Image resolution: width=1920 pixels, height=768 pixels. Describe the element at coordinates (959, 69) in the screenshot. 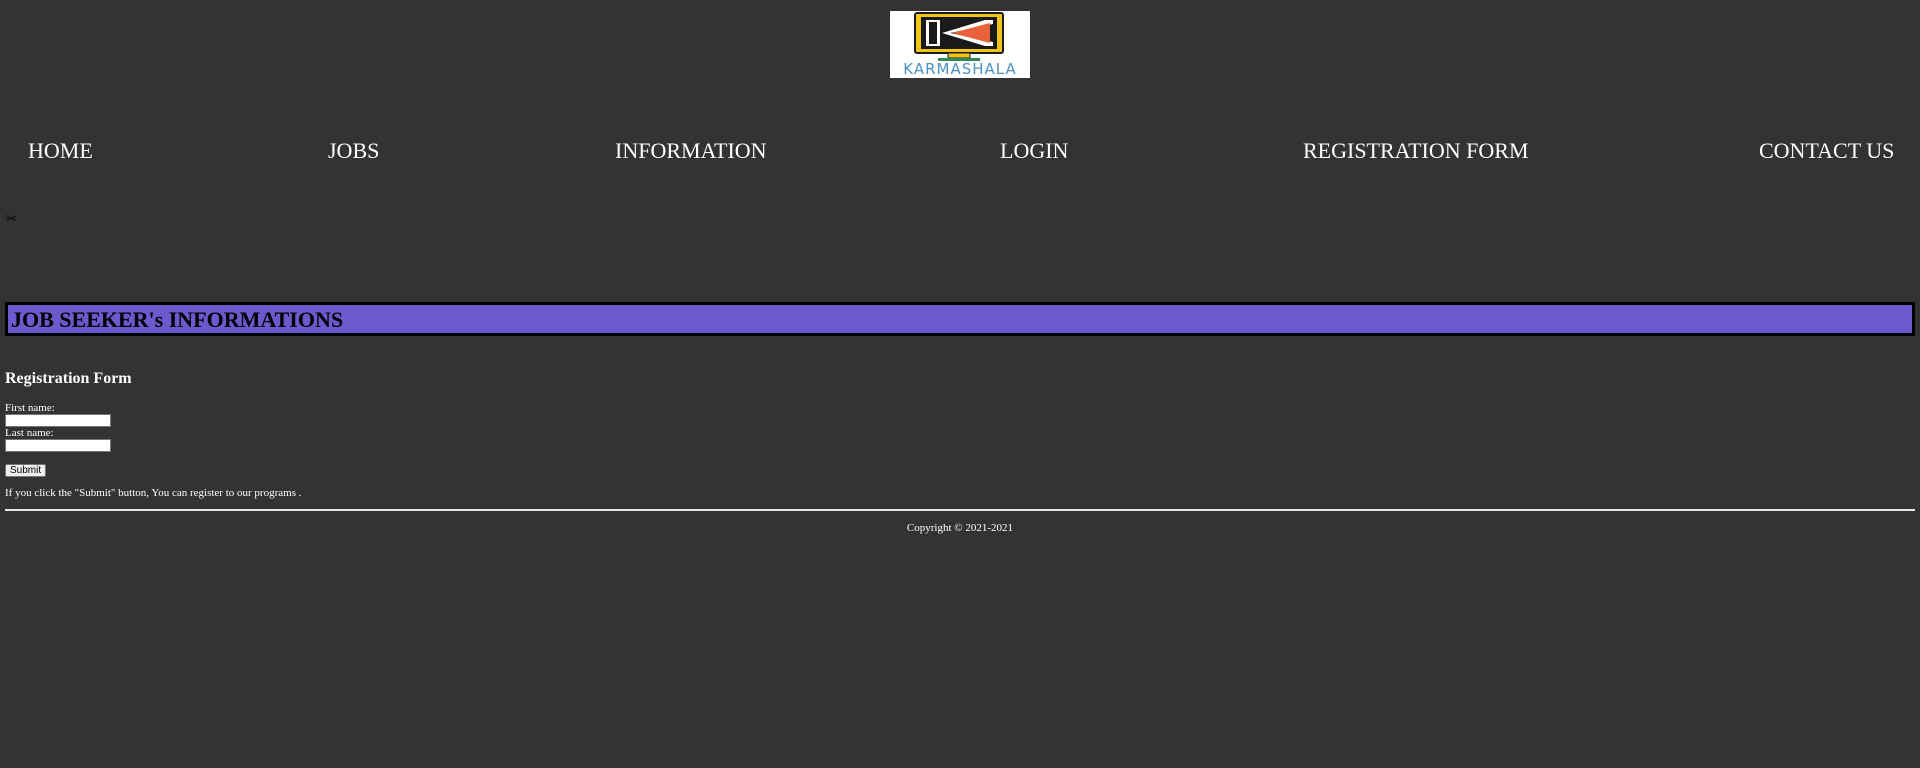

I see `logo-text: KARMASHALA` at that location.